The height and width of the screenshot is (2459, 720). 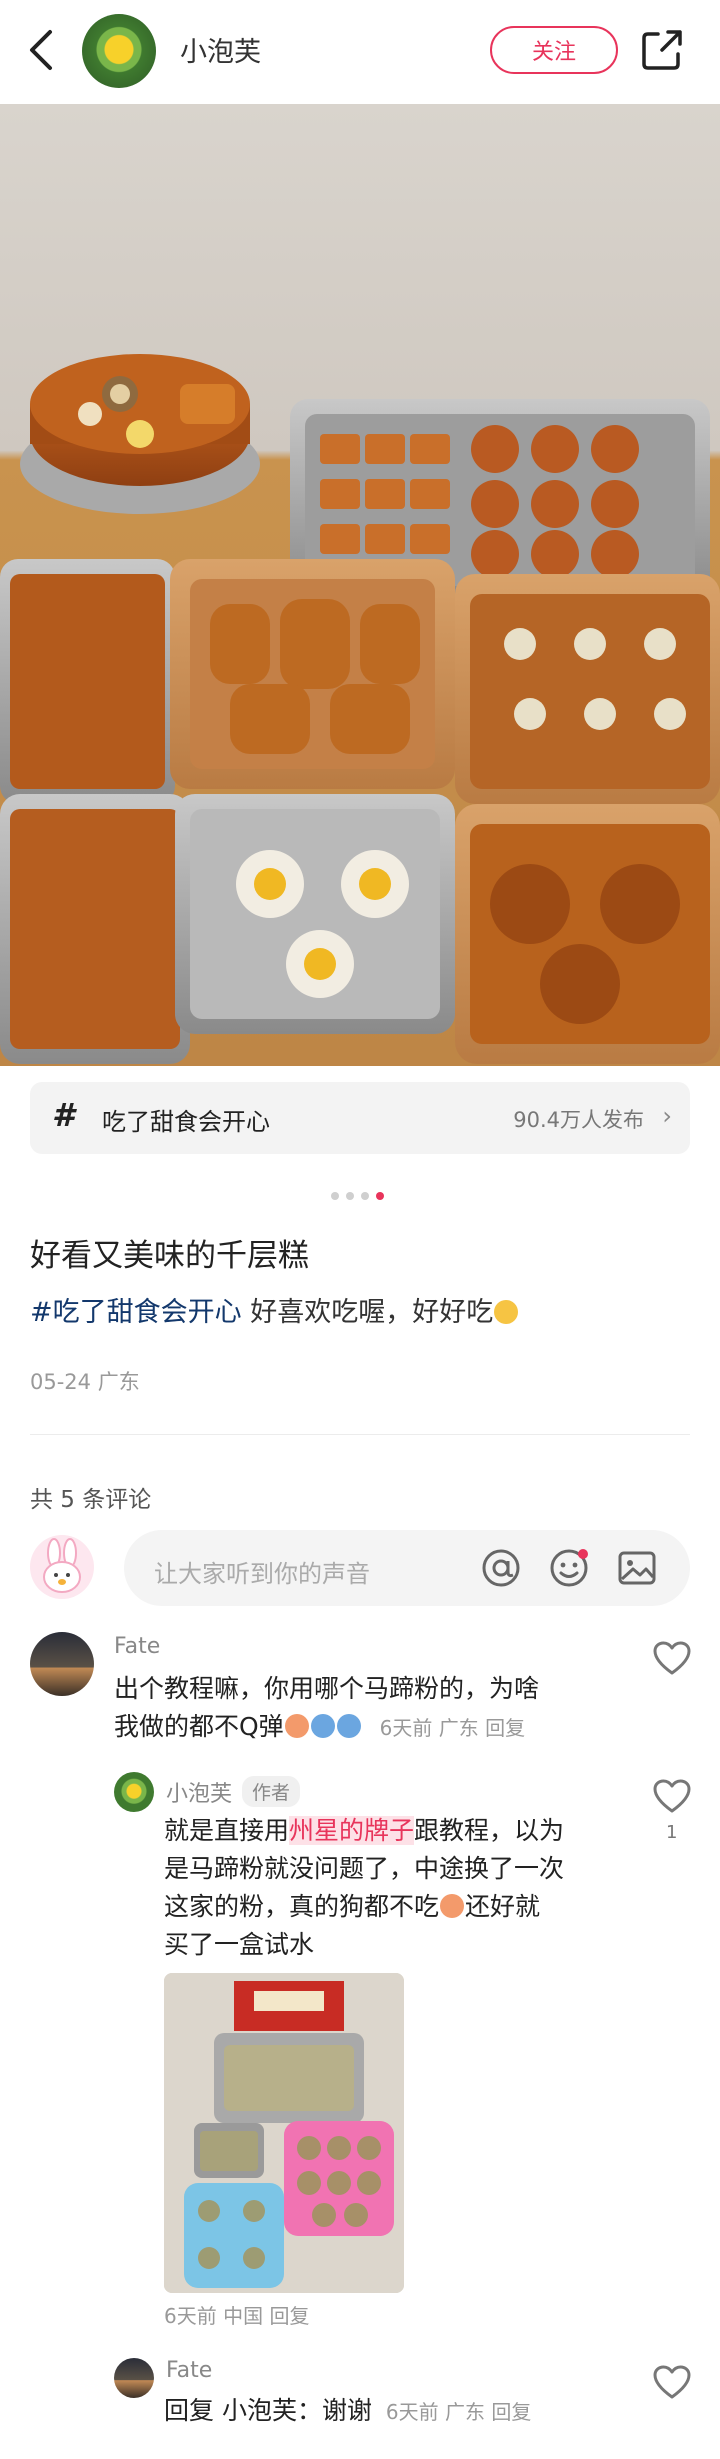 What do you see at coordinates (302, 1906) in the screenshot?
I see `reply-text-segment: 这家的粉，真的狗都不吃` at bounding box center [302, 1906].